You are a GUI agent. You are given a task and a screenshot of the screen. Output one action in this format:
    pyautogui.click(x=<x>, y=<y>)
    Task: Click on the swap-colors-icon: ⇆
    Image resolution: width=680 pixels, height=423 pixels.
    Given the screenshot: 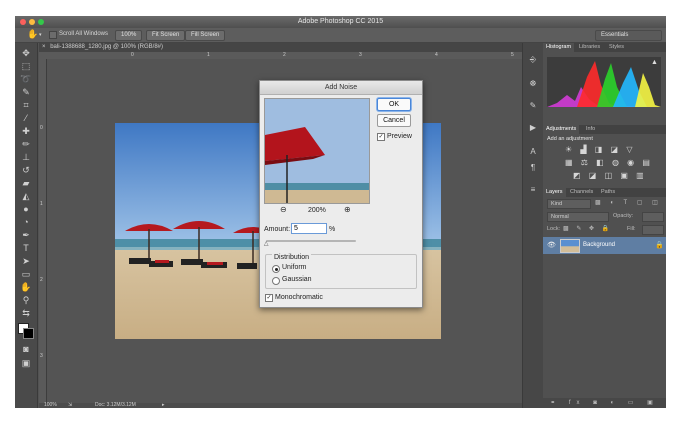 What is the action you would take?
    pyautogui.click(x=26, y=313)
    